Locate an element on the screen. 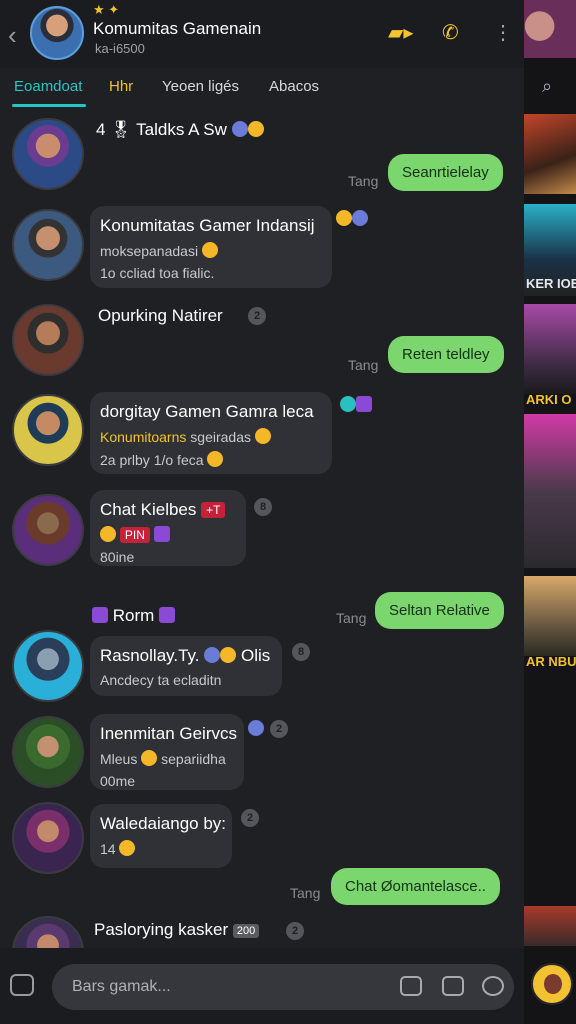  message-line: moksepanadasi is located at coordinates (149, 251).